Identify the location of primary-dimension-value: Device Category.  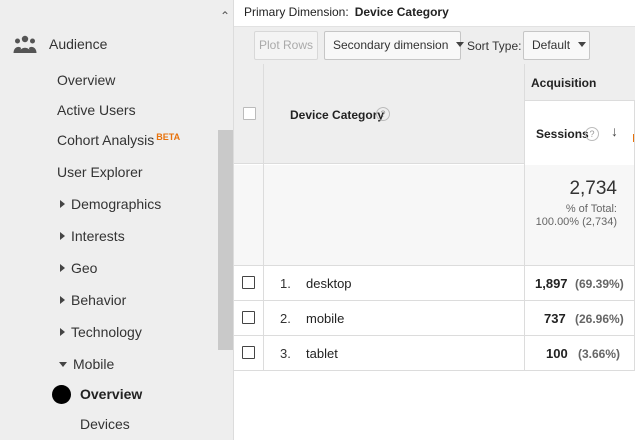
(402, 12).